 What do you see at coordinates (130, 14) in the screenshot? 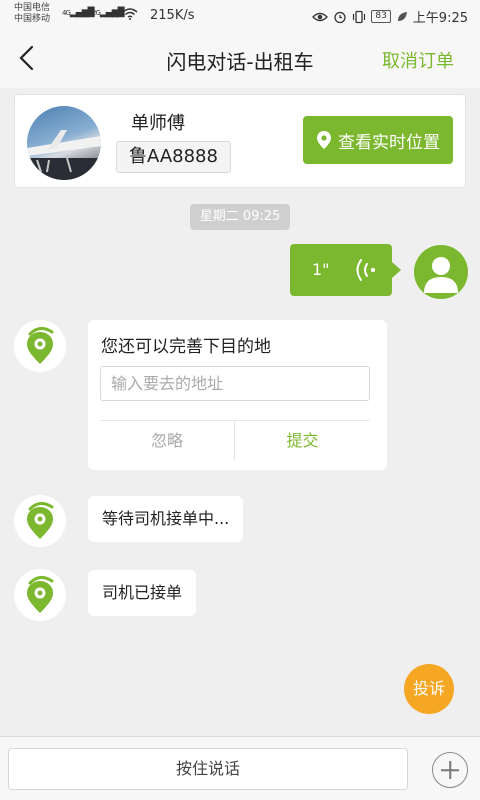
I see `wifi-icon` at bounding box center [130, 14].